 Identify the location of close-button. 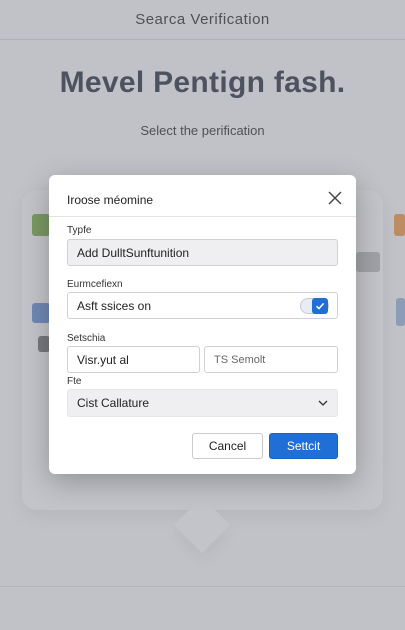
(335, 198).